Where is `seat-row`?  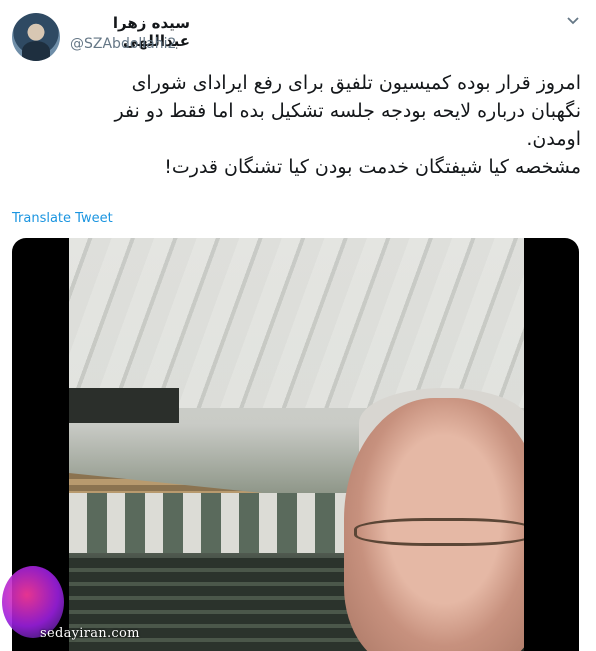 seat-row is located at coordinates (219, 523).